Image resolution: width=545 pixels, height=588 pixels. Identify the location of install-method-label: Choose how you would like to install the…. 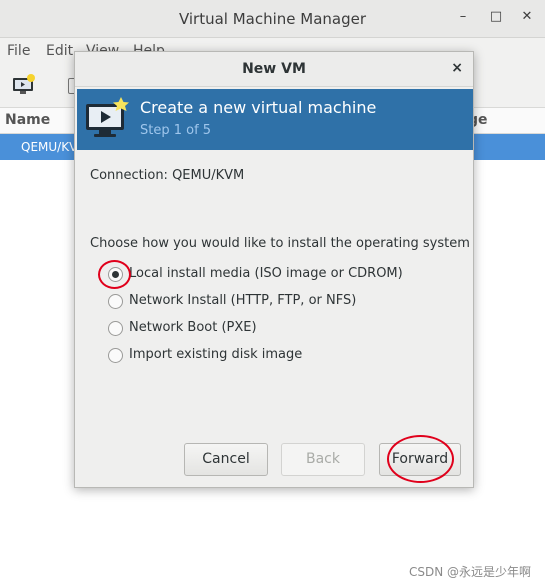
(280, 243).